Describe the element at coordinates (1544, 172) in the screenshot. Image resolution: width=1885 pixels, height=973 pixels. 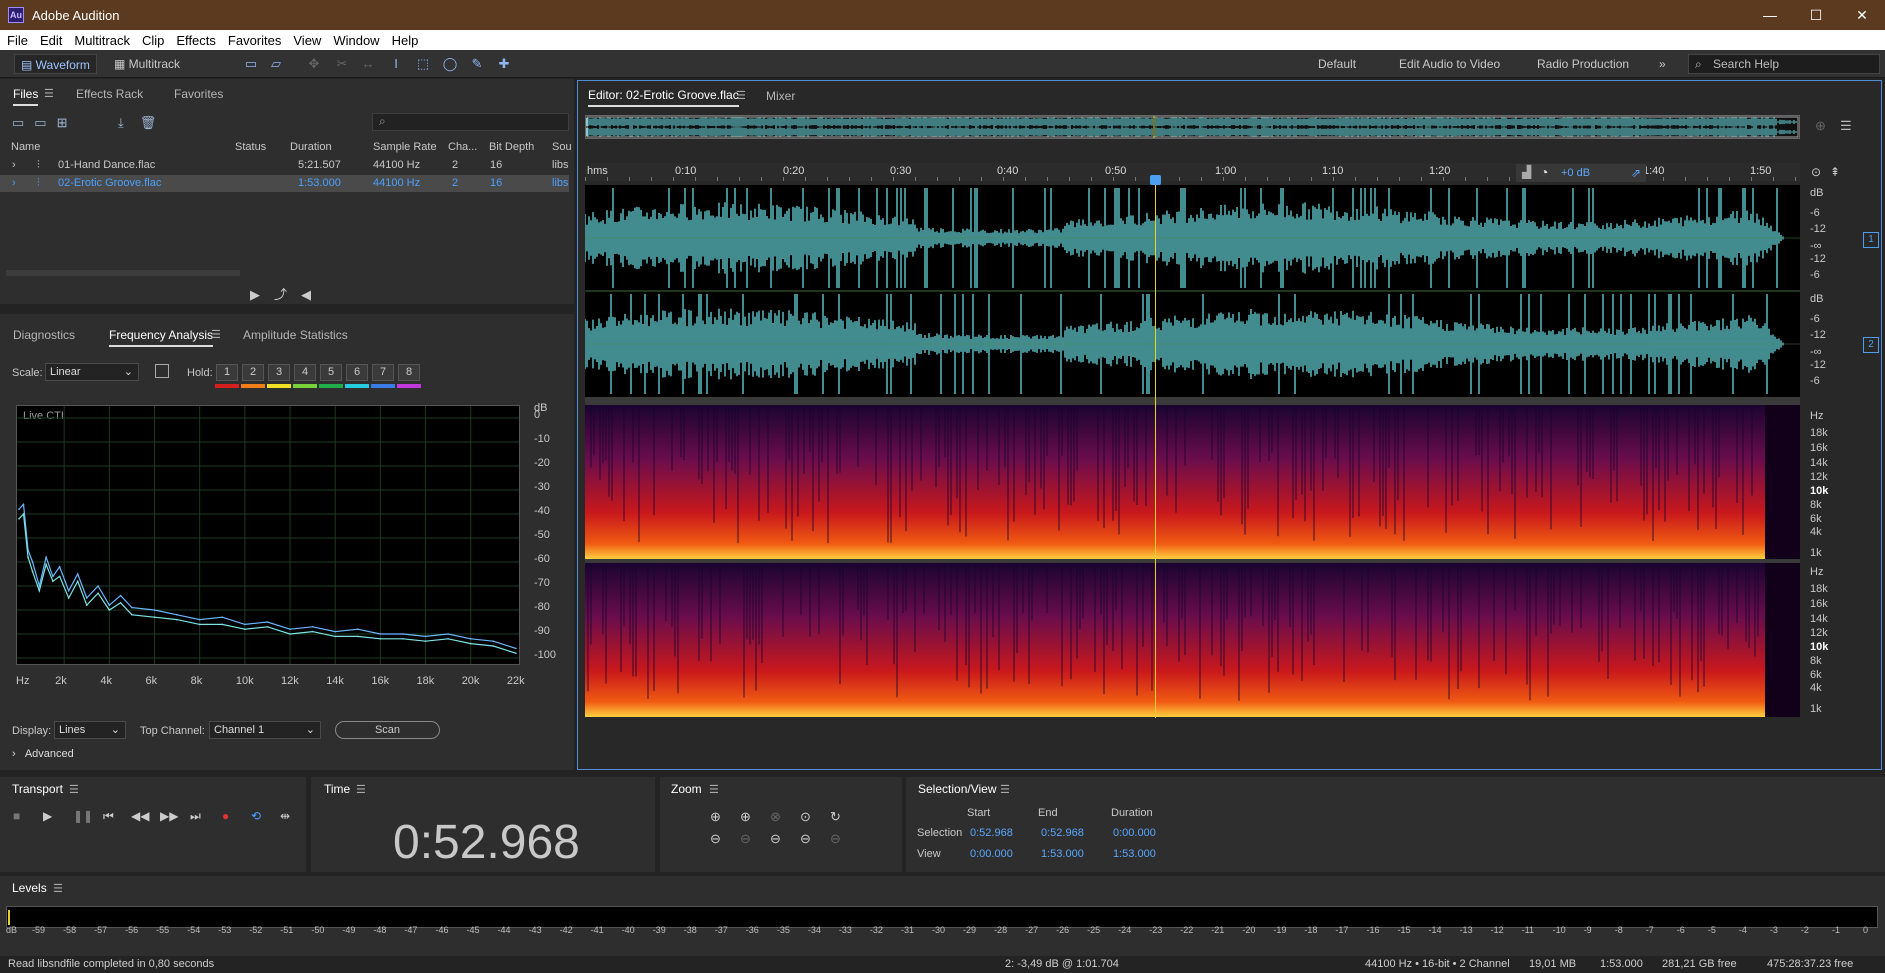
I see `volume-knob-icon: ◔` at that location.